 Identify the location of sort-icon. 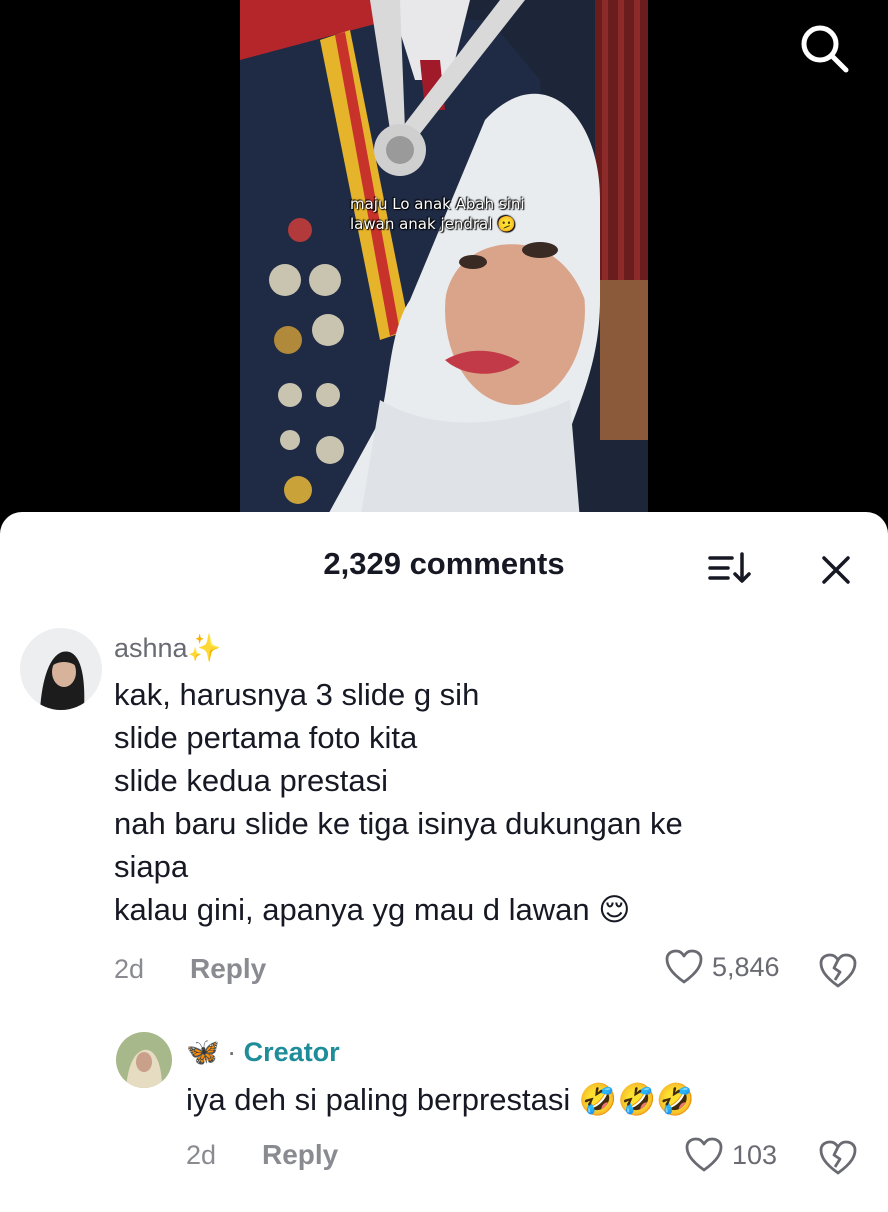
(729, 567).